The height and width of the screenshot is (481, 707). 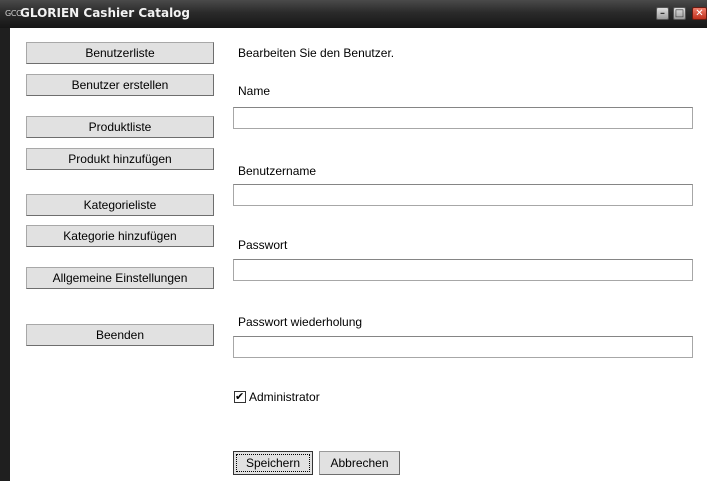 I want to click on name-label: Name, so click(x=254, y=91).